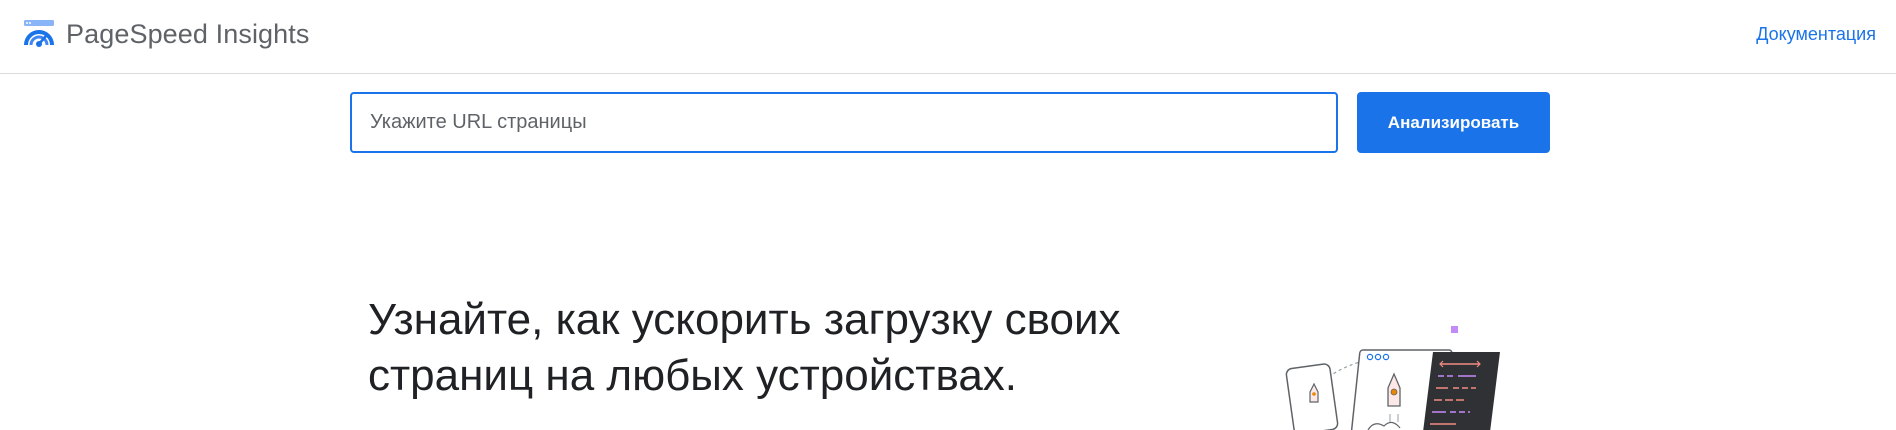  I want to click on url-search-row: Анализировать, so click(950, 123).